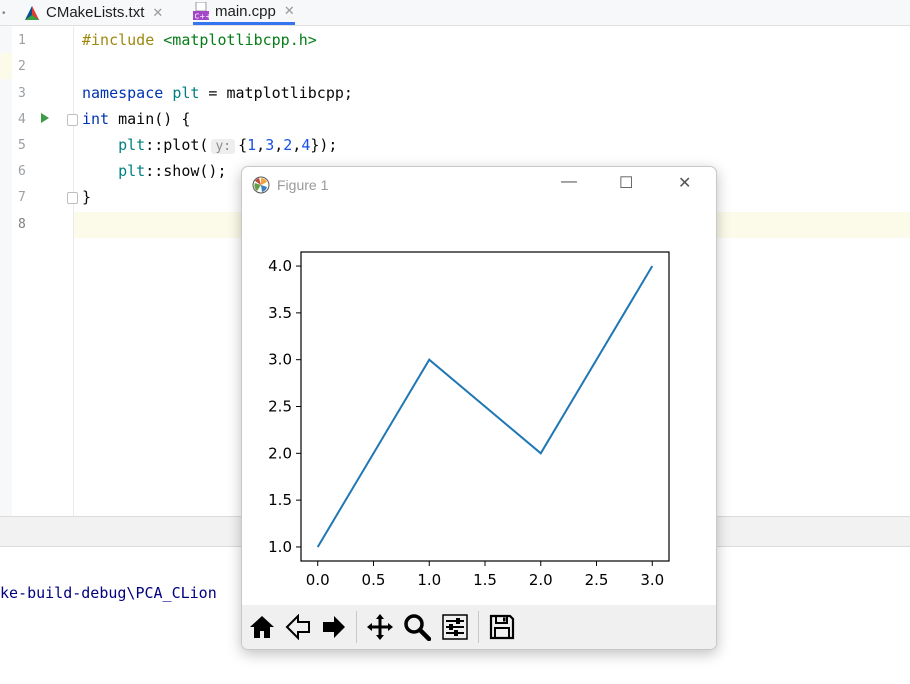 The height and width of the screenshot is (684, 910). I want to click on cmake-icon, so click(32, 13).